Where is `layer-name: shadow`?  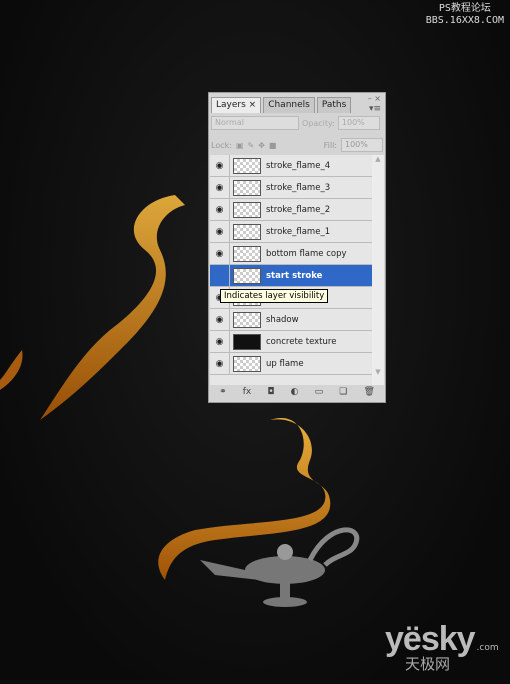 layer-name: shadow is located at coordinates (282, 319).